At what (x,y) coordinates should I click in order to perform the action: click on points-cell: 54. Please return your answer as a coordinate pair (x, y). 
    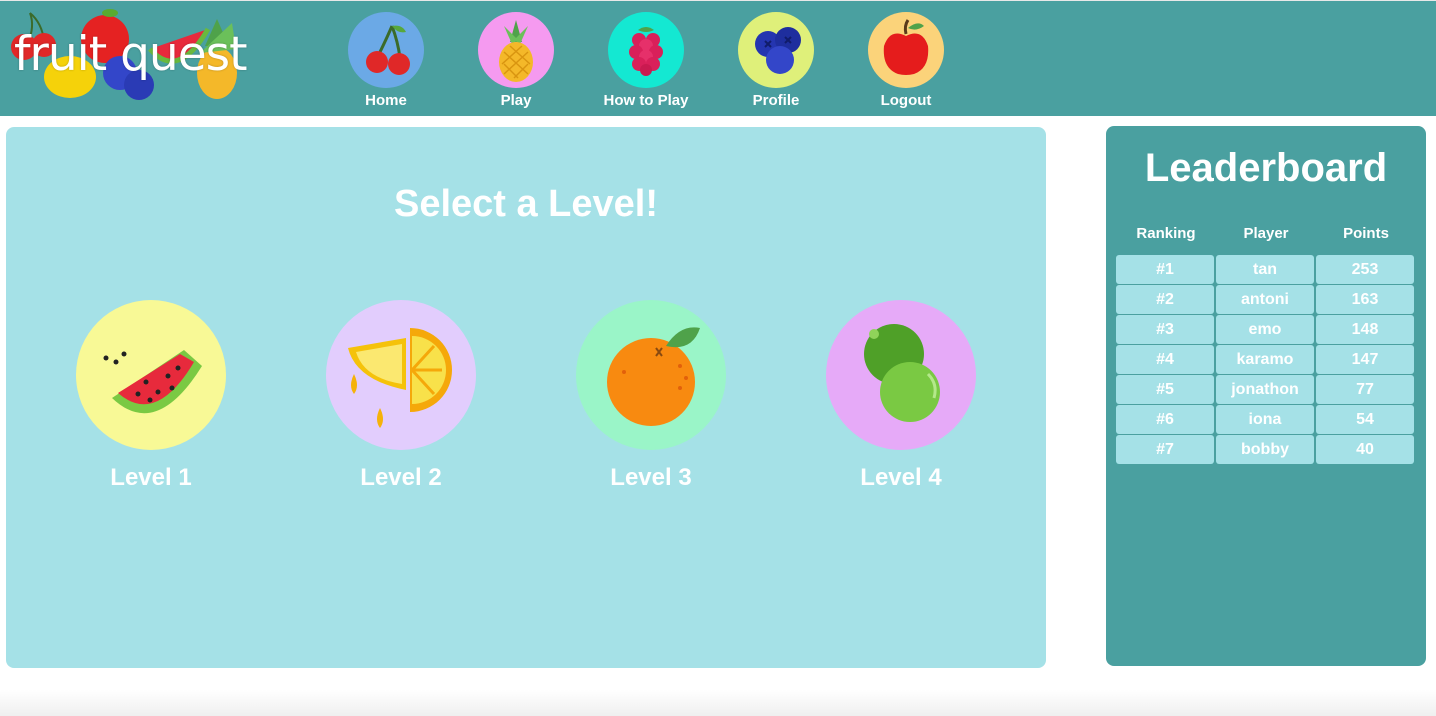
    Looking at the image, I should click on (1365, 419).